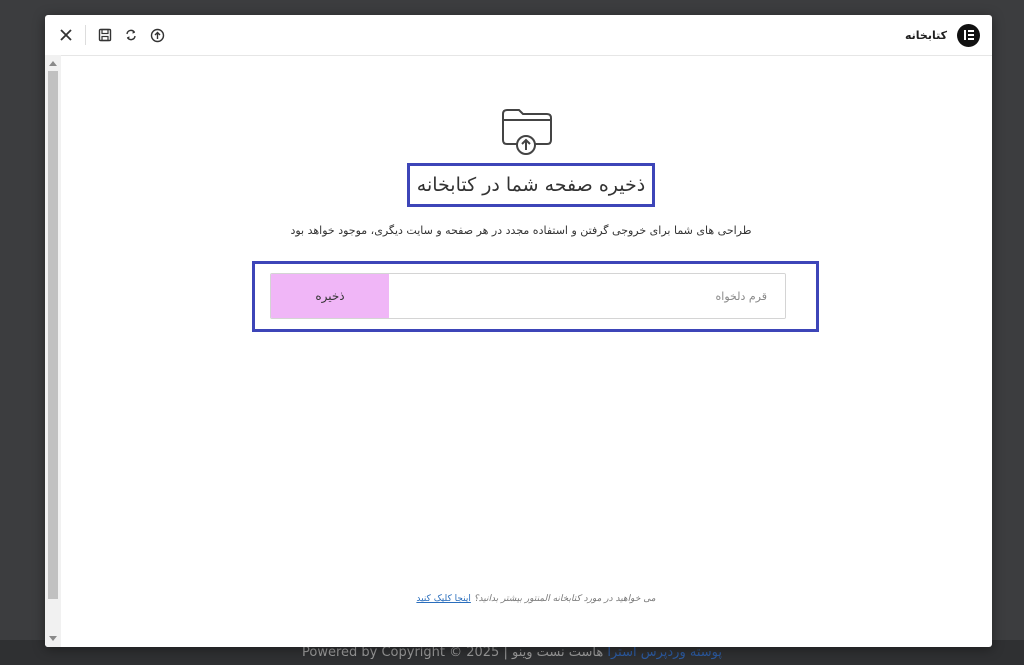 This screenshot has height=665, width=1024. I want to click on save-template-button, so click(105, 35).